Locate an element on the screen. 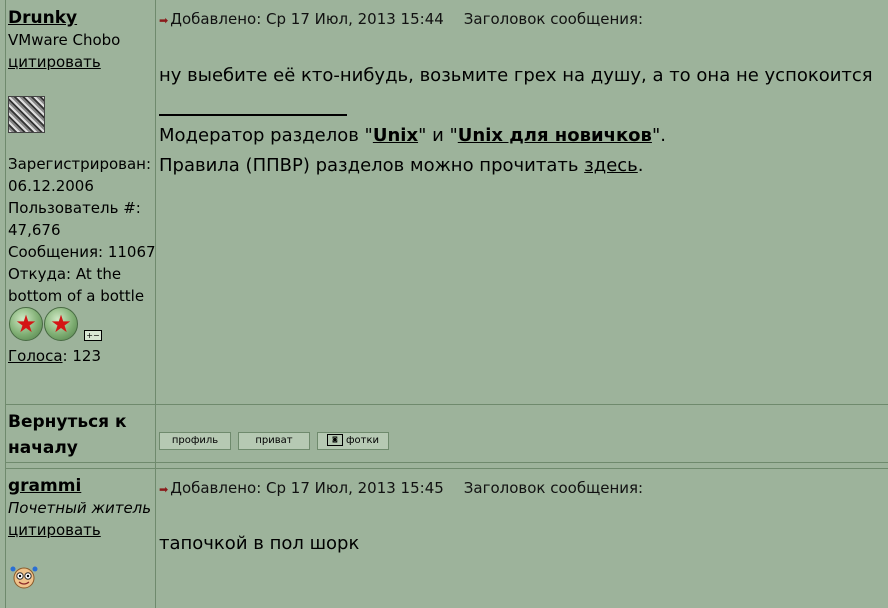 The height and width of the screenshot is (608, 888). rules-text: . is located at coordinates (640, 165).